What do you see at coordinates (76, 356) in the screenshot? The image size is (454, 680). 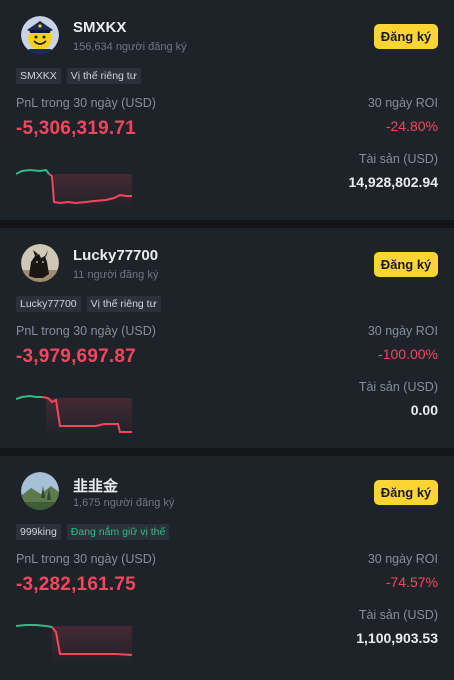 I see `pnl-value: -3,979,697.87` at bounding box center [76, 356].